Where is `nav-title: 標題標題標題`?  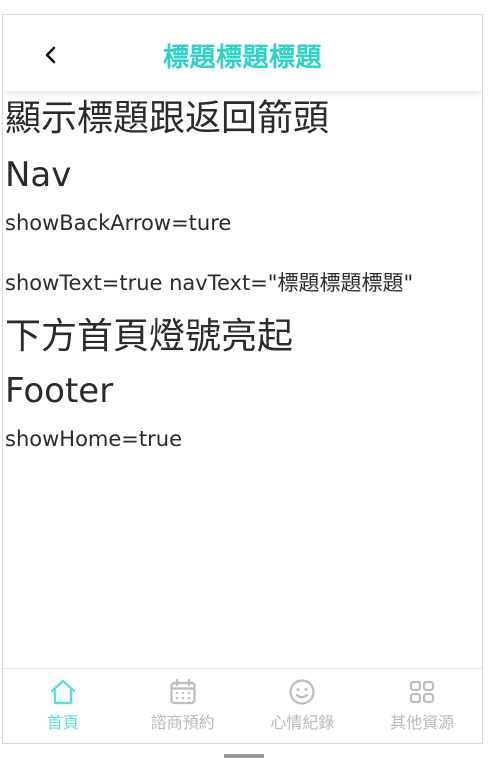
nav-title: 標題標題標題 is located at coordinates (242, 58).